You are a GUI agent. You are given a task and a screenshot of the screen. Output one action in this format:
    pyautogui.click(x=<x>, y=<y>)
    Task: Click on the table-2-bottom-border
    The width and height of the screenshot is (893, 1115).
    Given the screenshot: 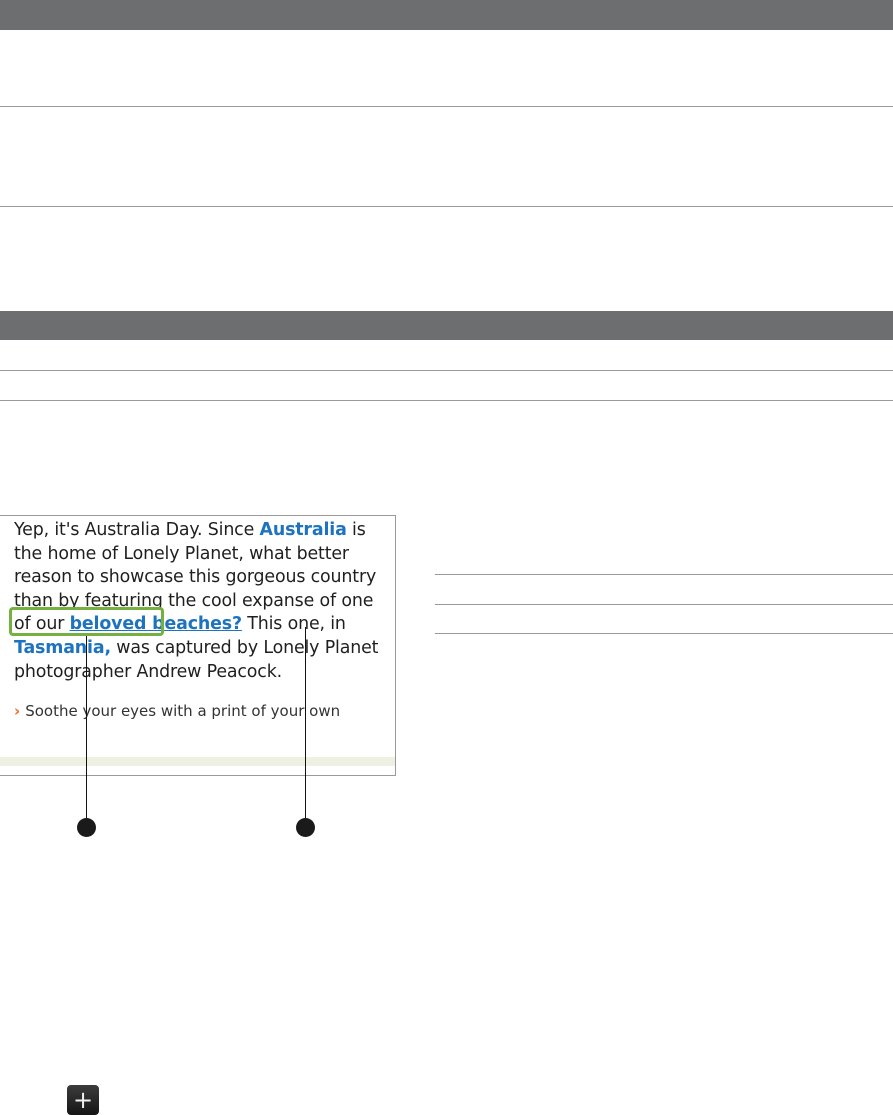 What is the action you would take?
    pyautogui.click(x=446, y=400)
    